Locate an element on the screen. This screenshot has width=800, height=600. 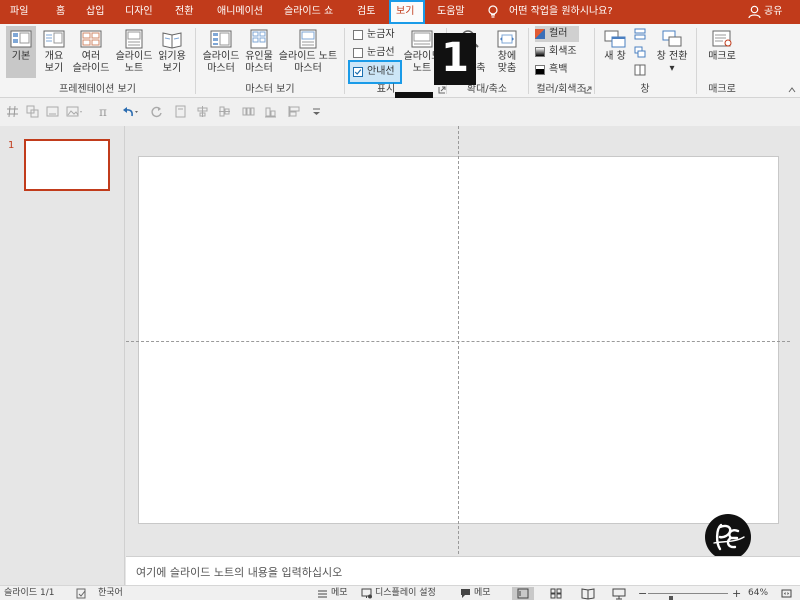
language-indicator: 한국어 is located at coordinates (110, 593).